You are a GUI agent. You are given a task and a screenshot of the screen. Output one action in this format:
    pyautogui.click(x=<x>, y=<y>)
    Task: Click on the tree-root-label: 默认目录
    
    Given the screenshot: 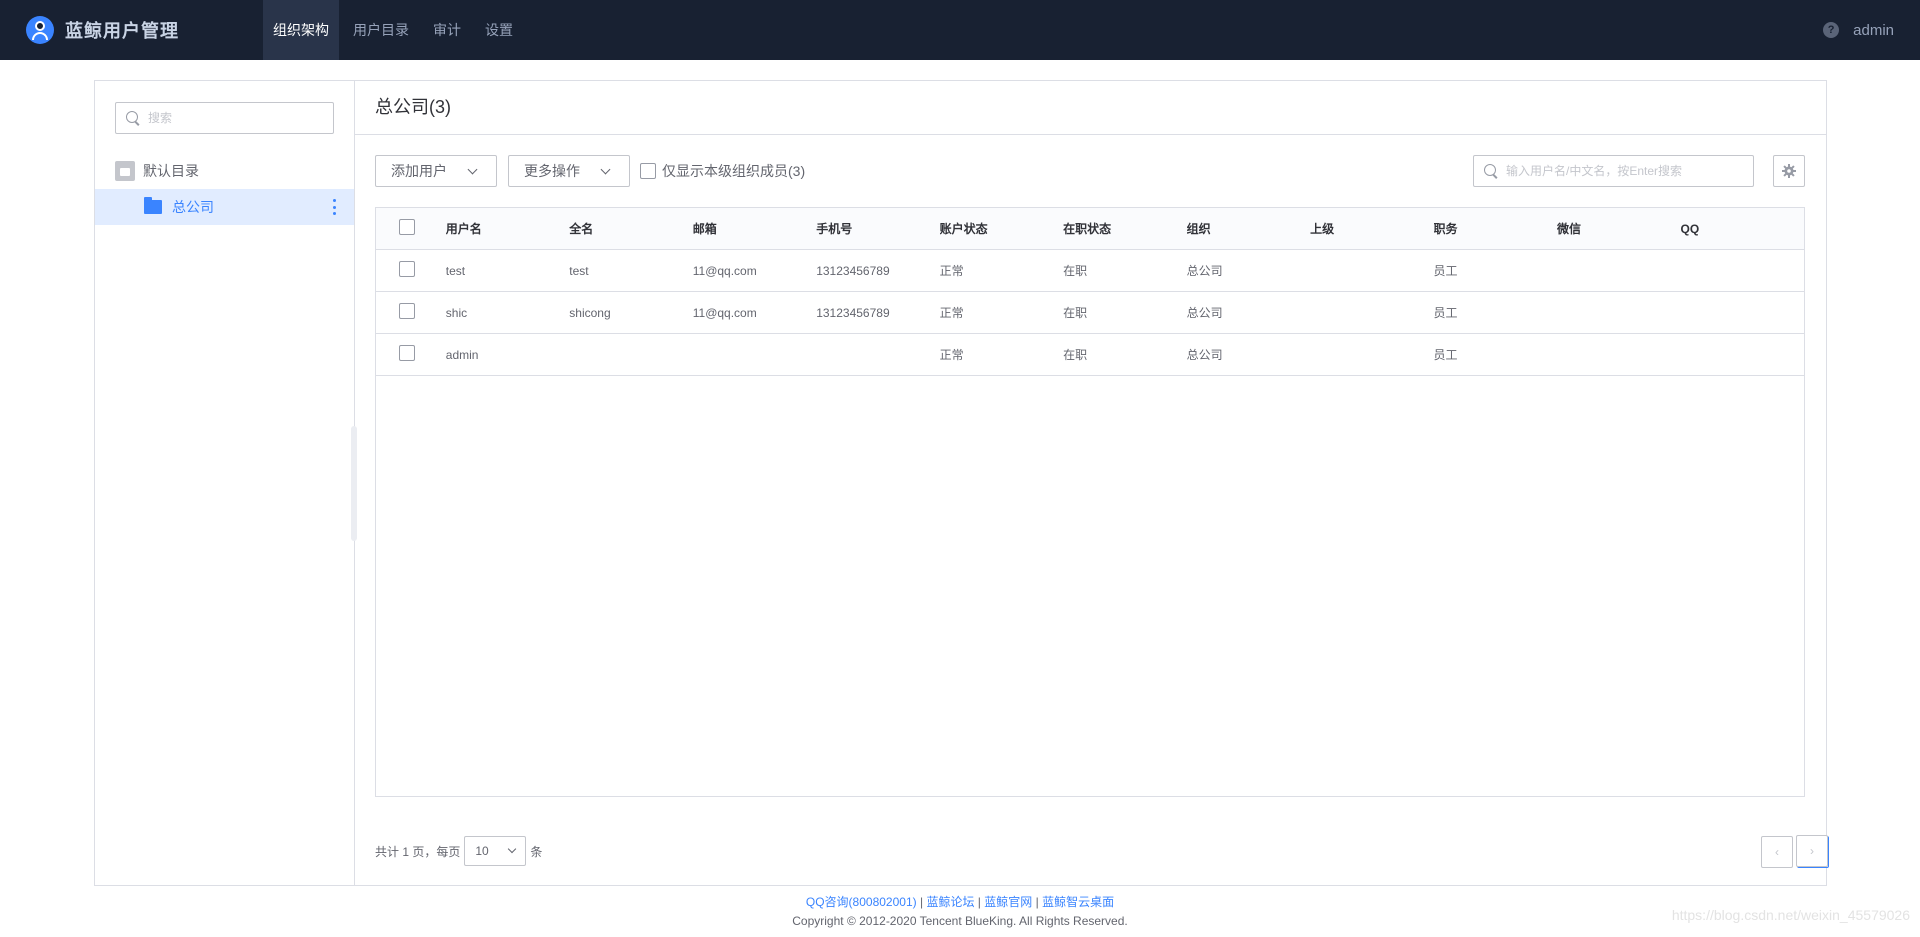 What is the action you would take?
    pyautogui.click(x=171, y=171)
    